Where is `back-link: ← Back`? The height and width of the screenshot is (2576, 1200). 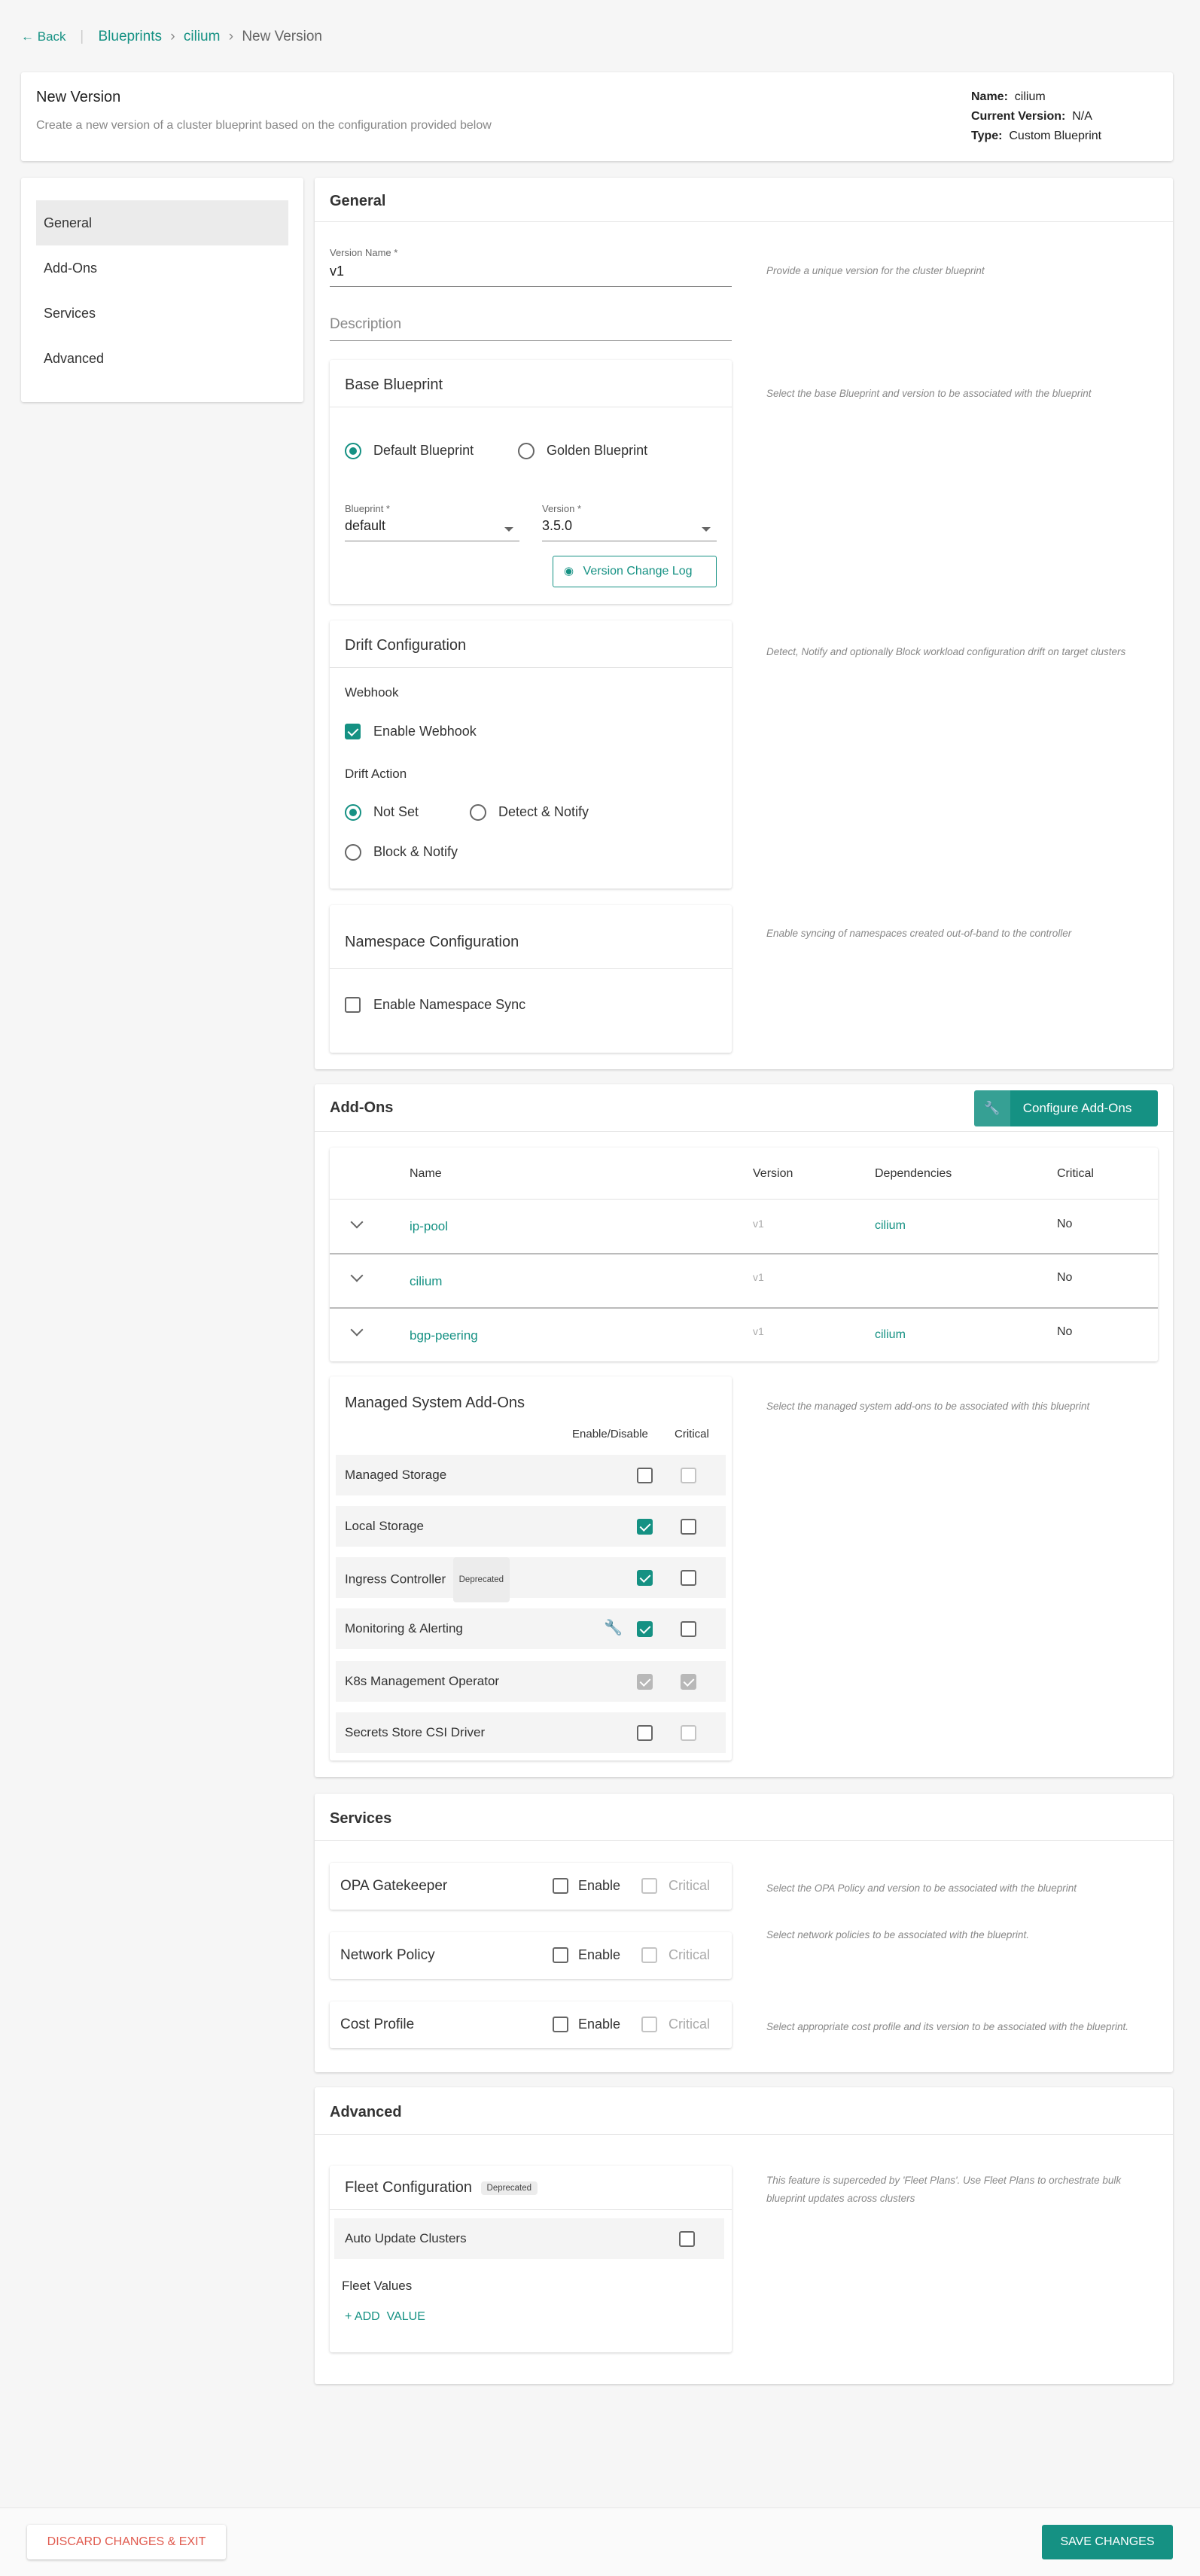 back-link: ← Back is located at coordinates (45, 36).